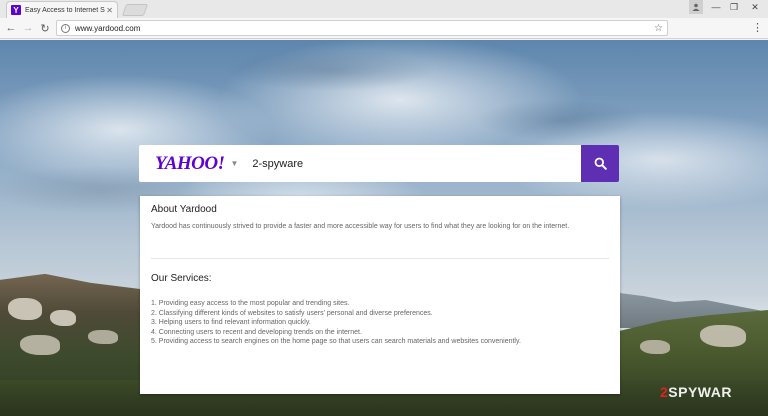 This screenshot has width=768, height=416. I want to click on browser-toolbar: ← → ↻ i www.yardood.com ☆ ⋮, so click(384, 28).